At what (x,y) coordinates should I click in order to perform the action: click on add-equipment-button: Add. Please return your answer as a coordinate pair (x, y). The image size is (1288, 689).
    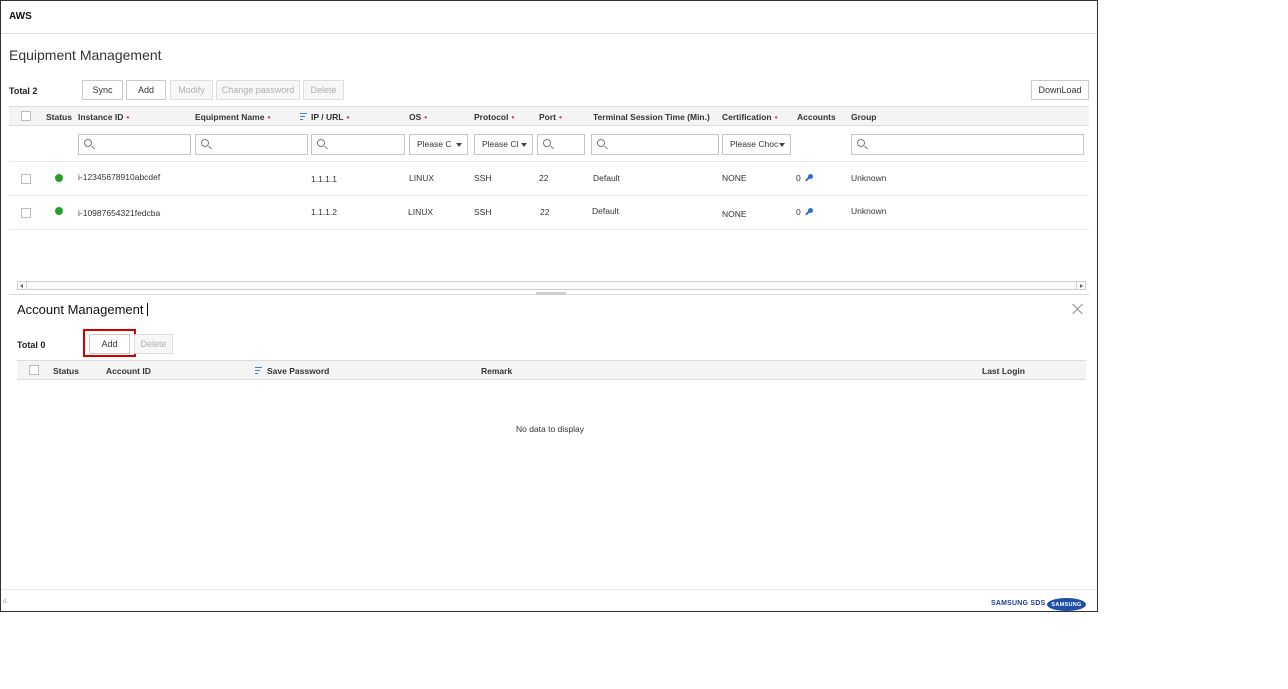
    Looking at the image, I should click on (146, 90).